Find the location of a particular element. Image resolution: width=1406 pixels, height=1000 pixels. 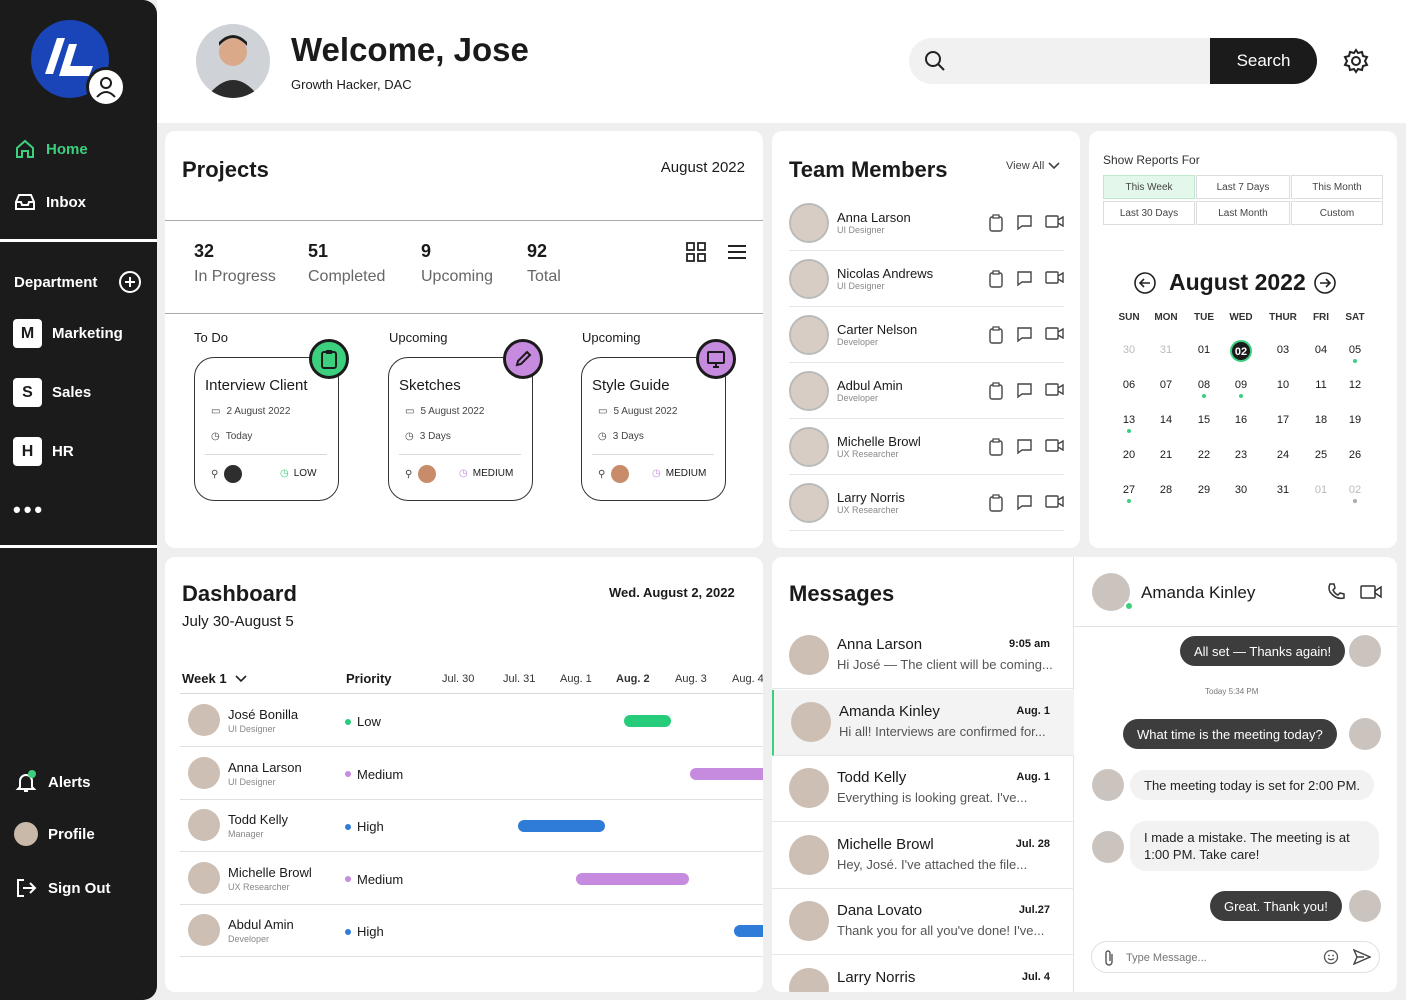

calendar-day: 27 is located at coordinates (1129, 493).